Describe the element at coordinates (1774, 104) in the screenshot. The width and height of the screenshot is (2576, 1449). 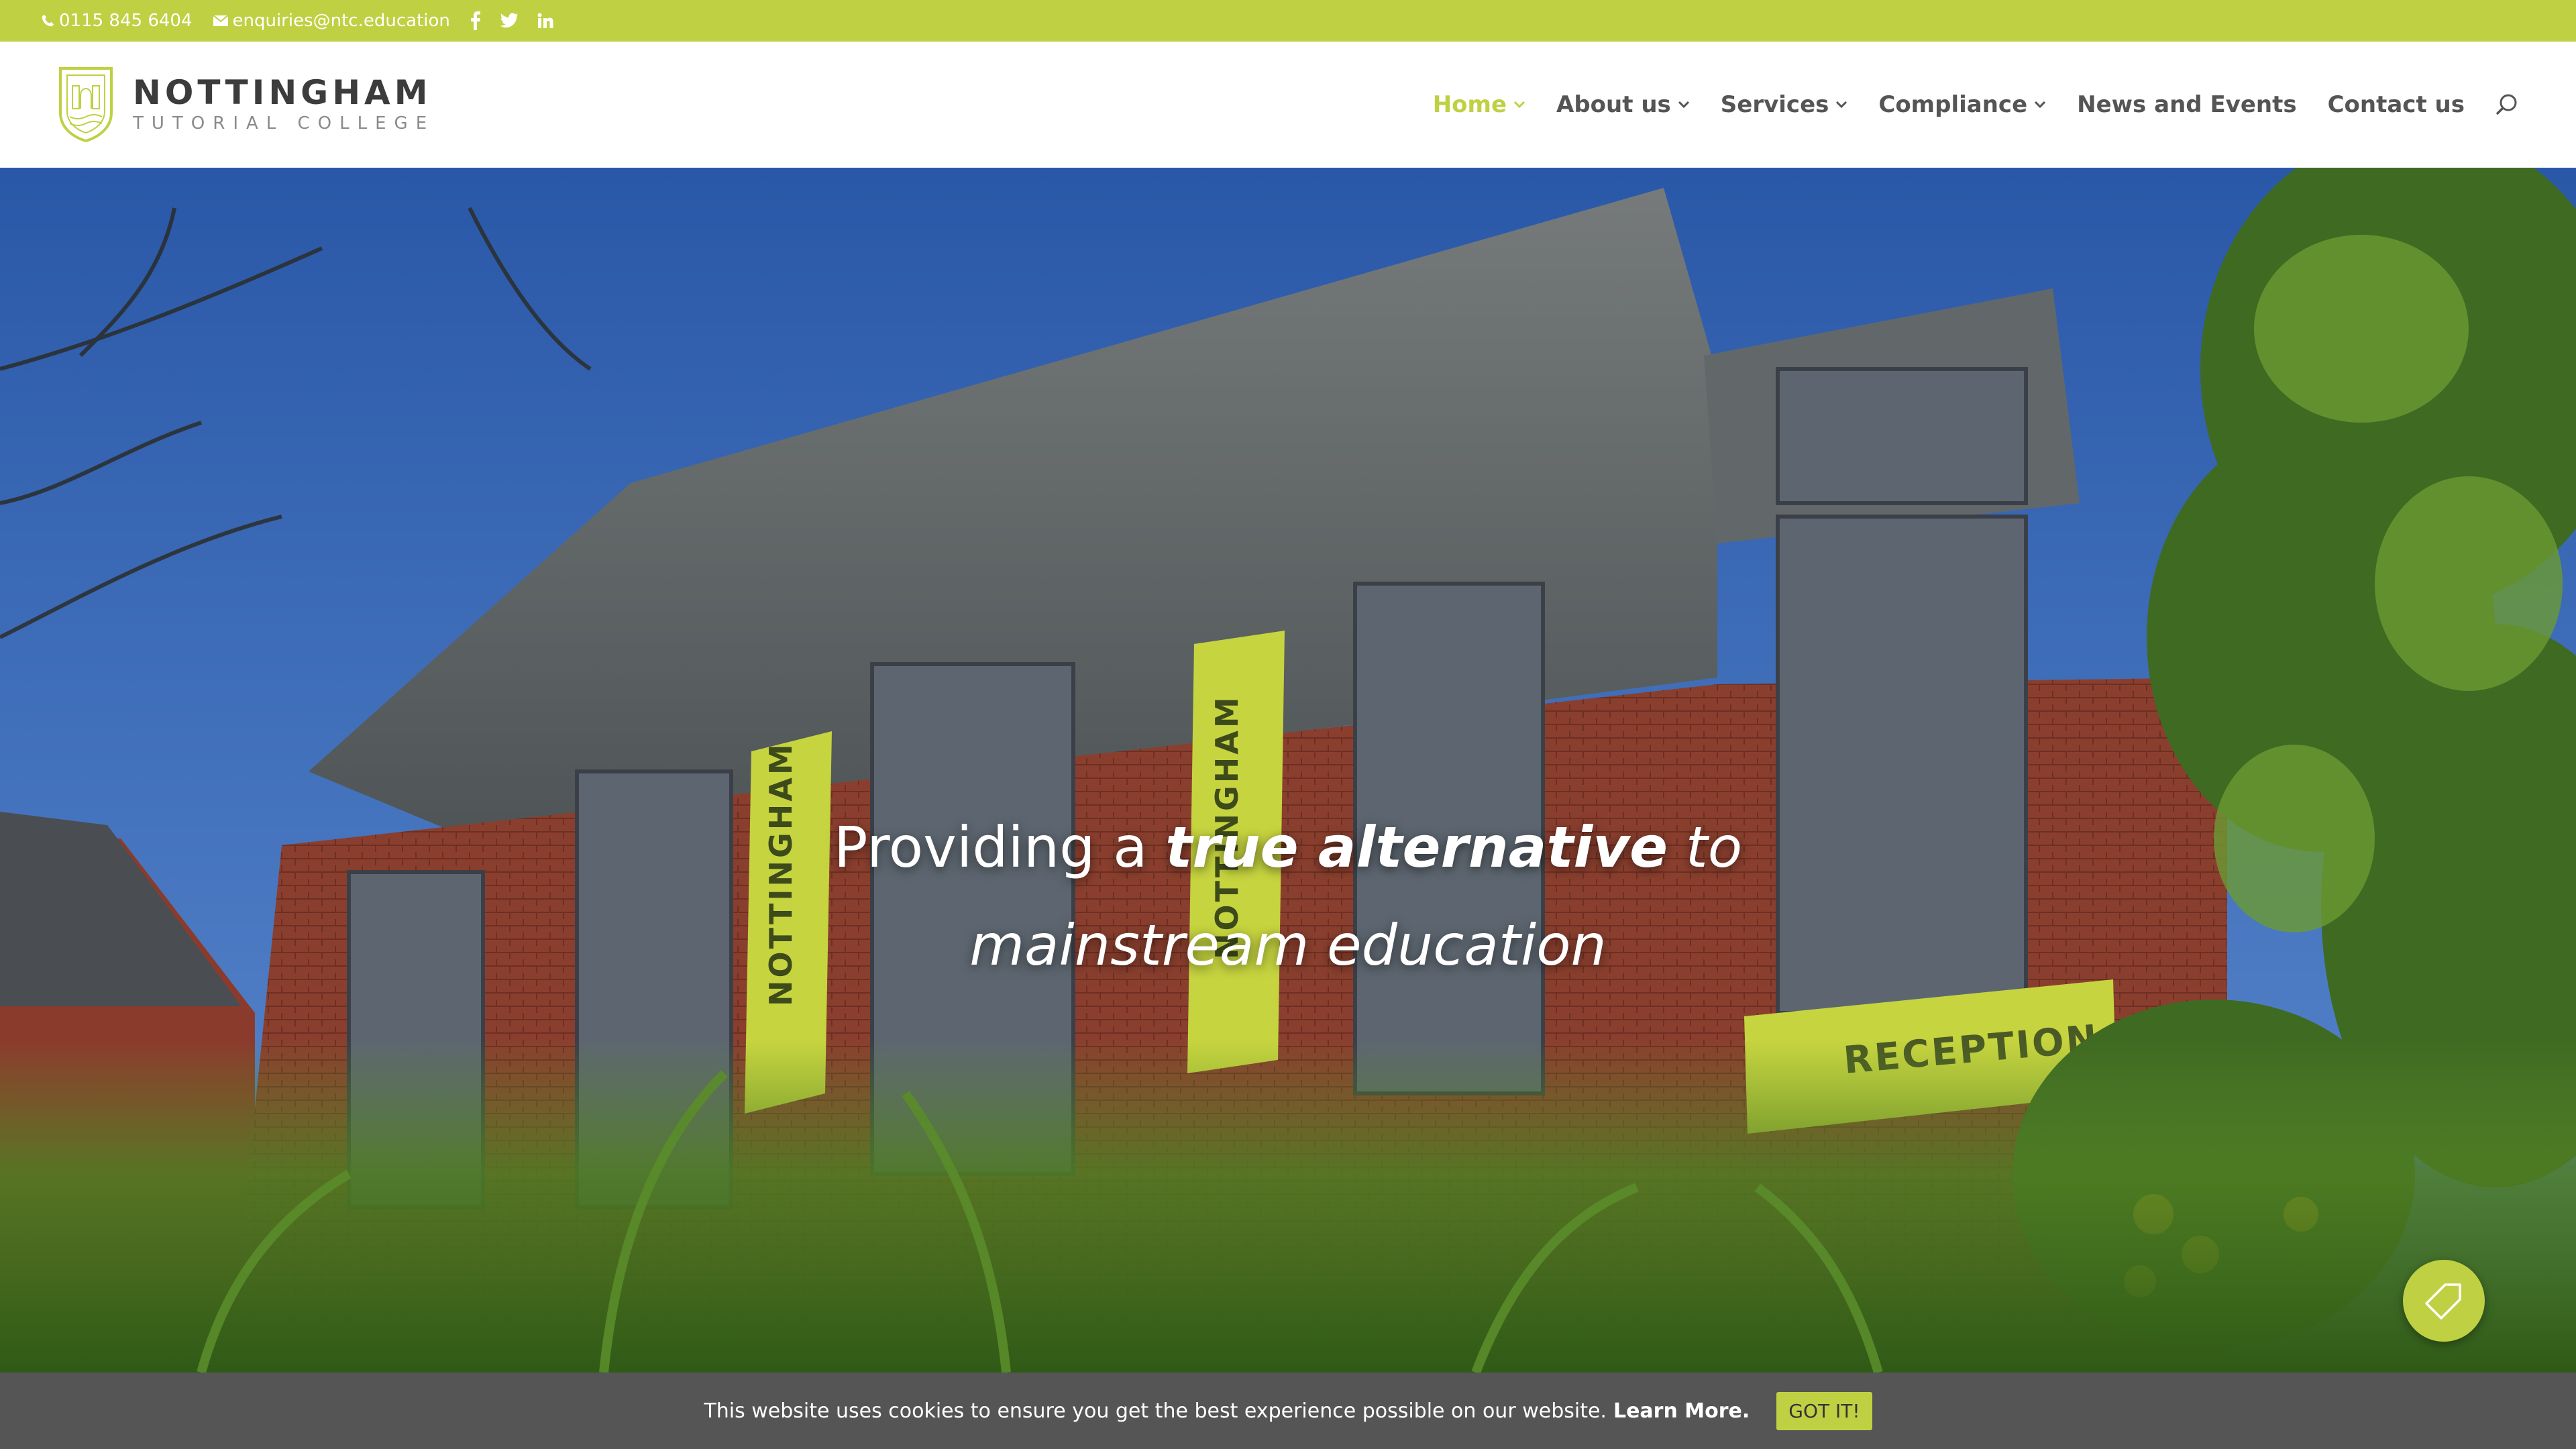
I see `nav-item-label: Services` at that location.